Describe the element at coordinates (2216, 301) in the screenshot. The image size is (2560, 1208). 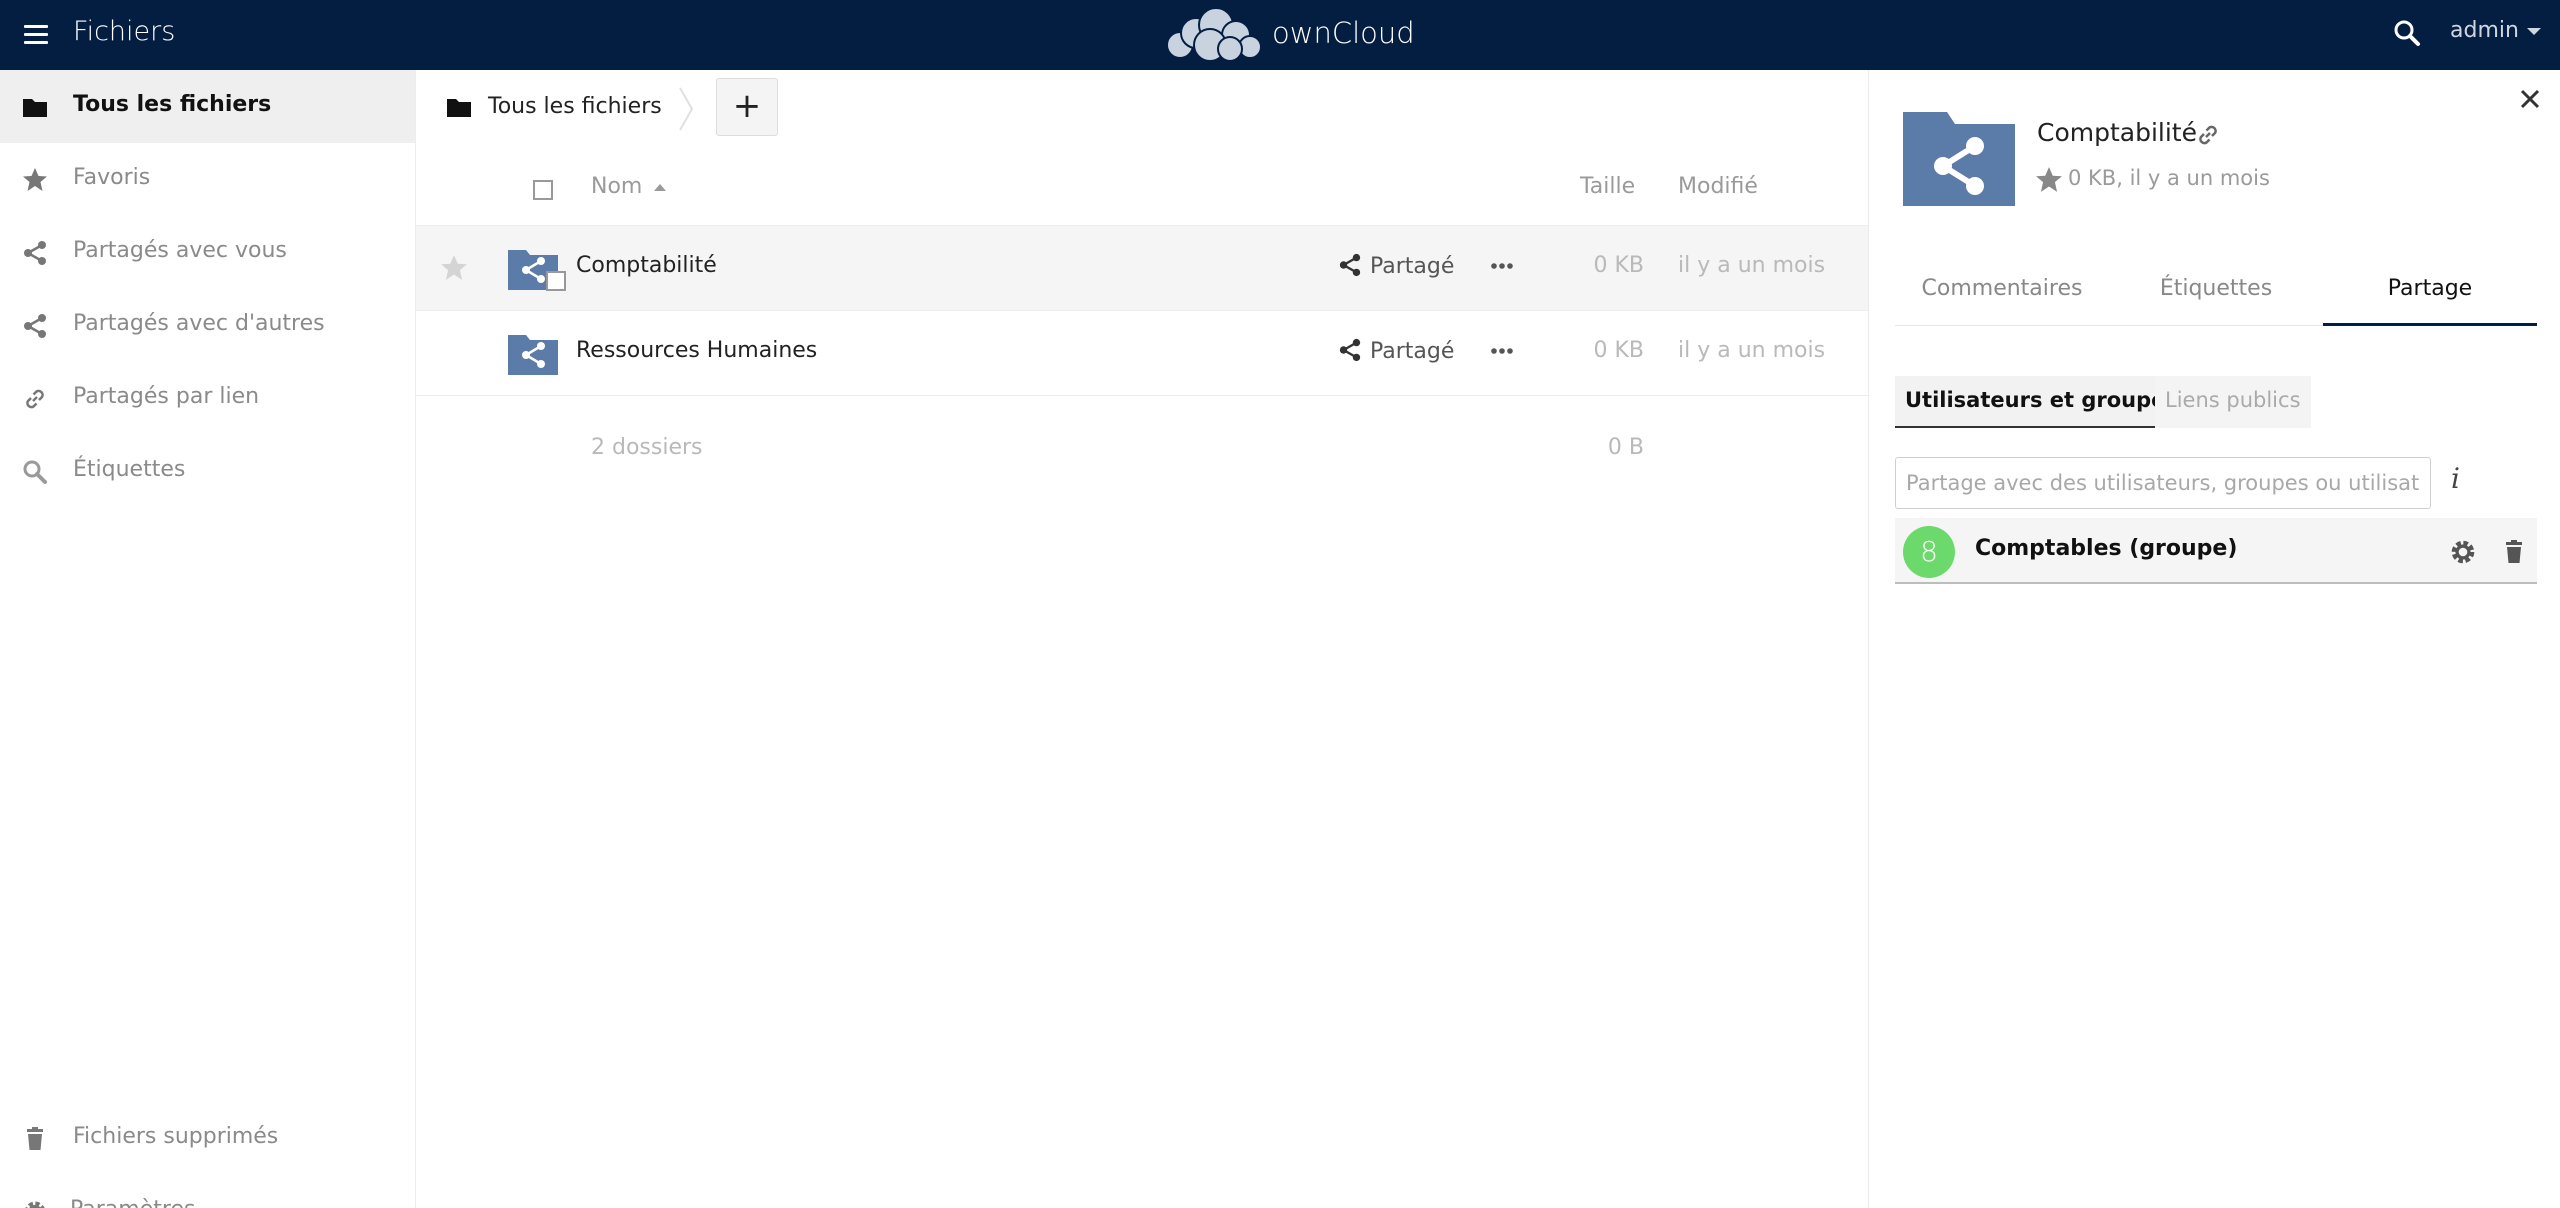
I see `tab-tags: Étiquettes` at that location.